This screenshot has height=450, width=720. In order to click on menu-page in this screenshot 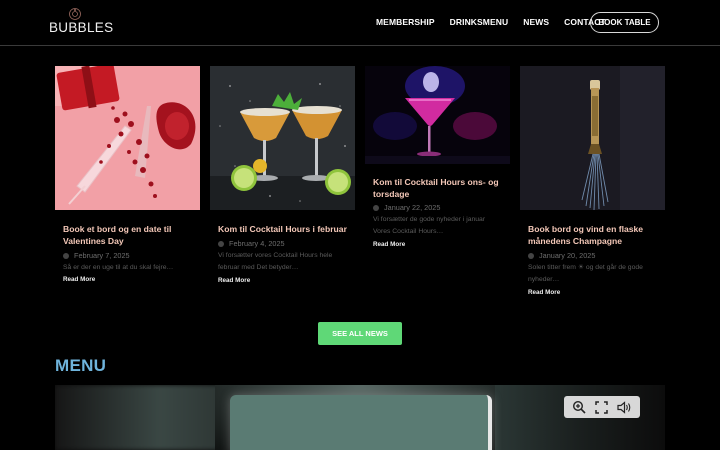, I will do `click(361, 422)`.